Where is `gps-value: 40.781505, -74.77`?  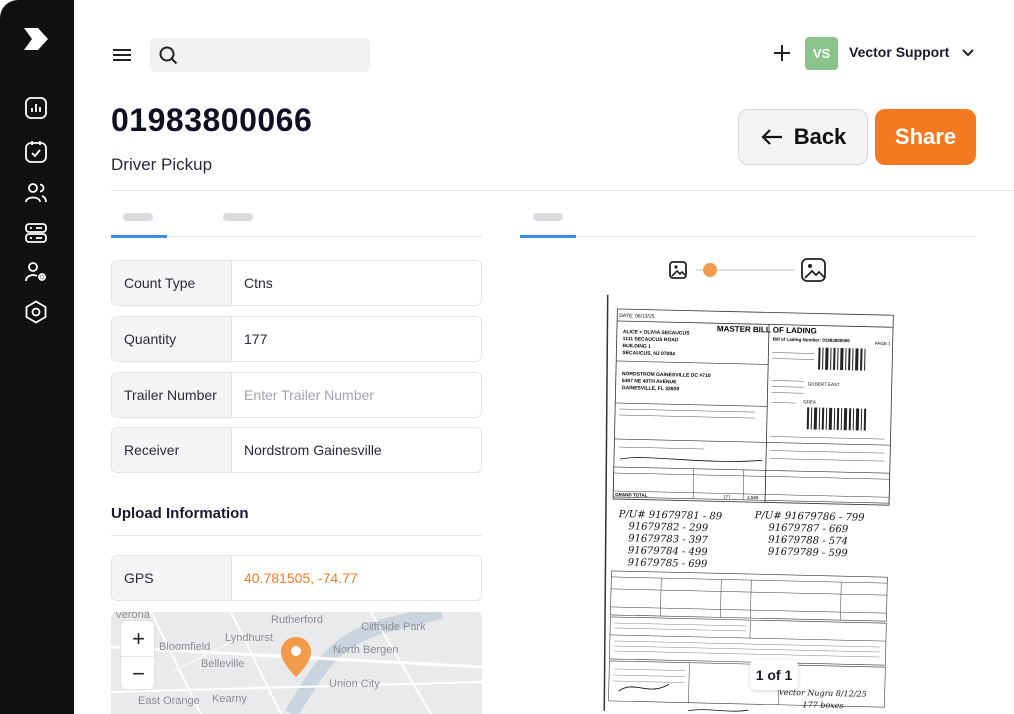
gps-value: 40.781505, -74.77 is located at coordinates (356, 578).